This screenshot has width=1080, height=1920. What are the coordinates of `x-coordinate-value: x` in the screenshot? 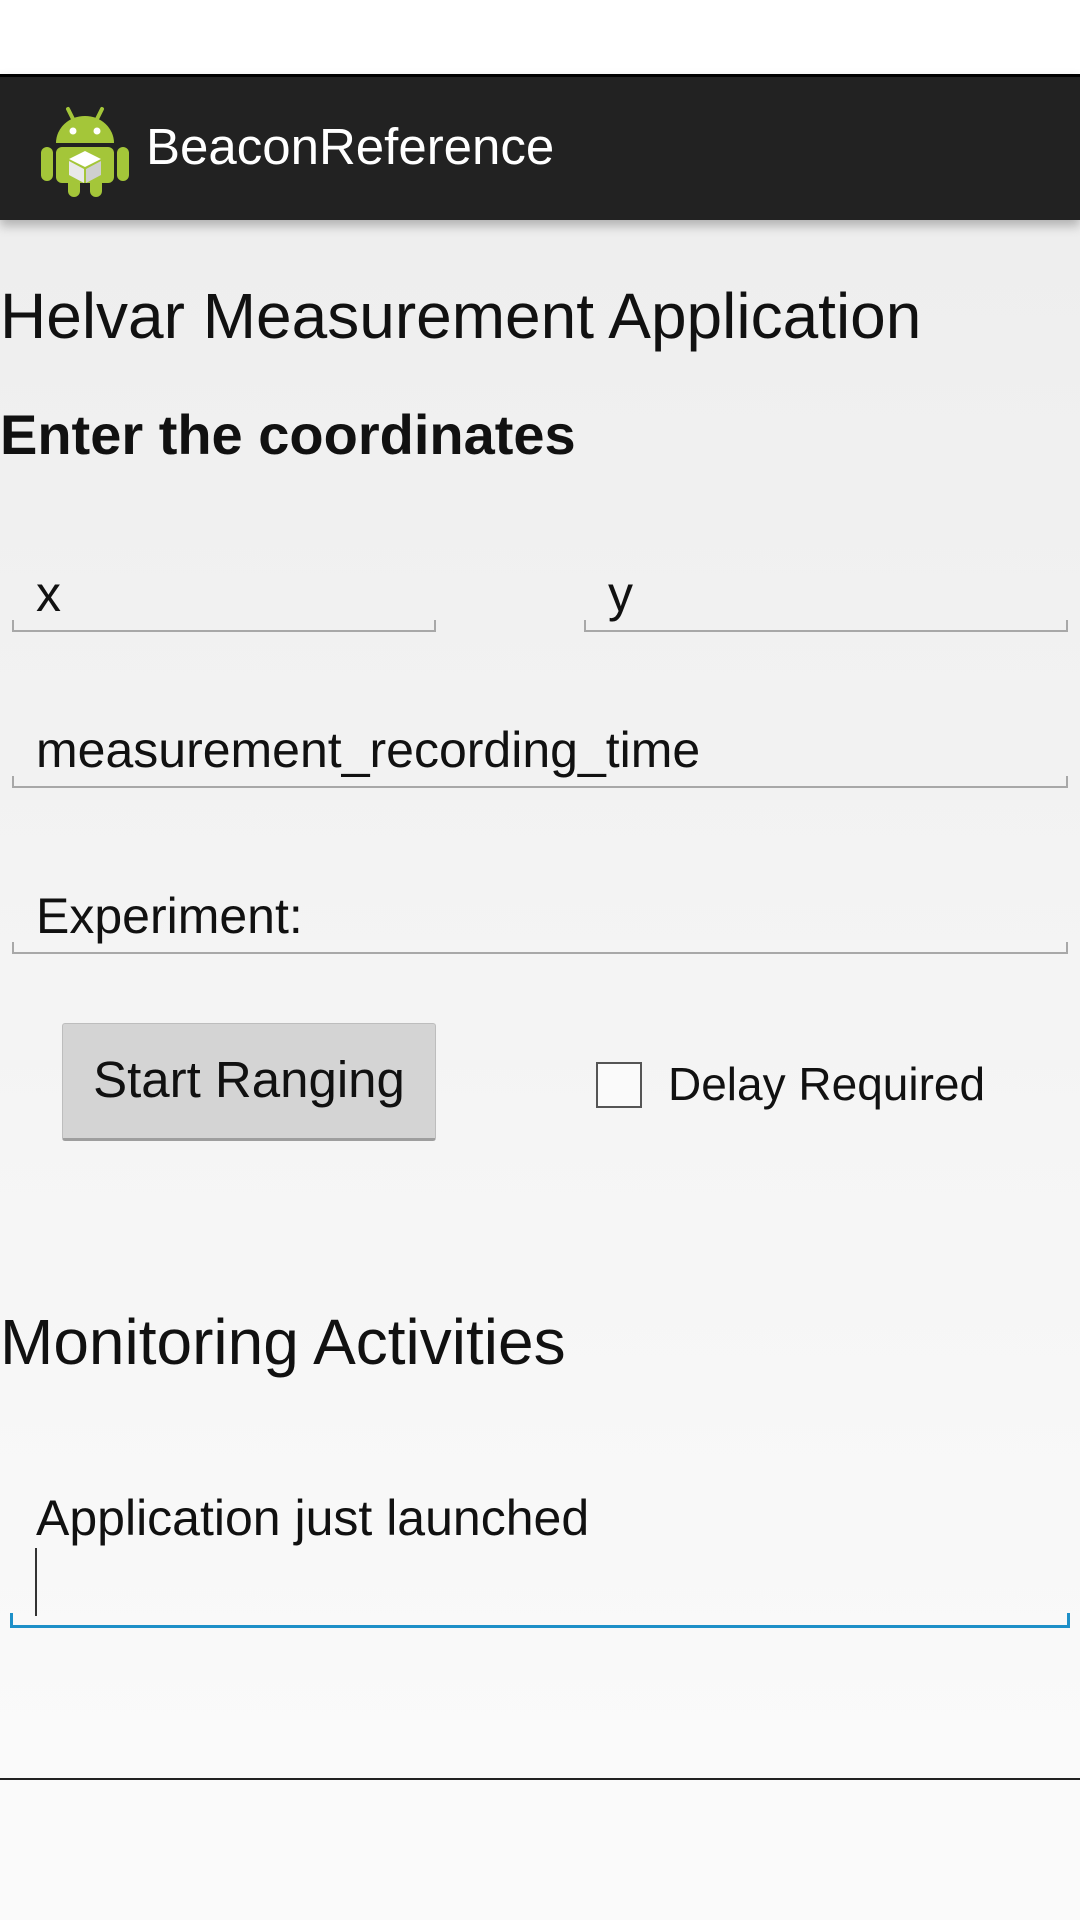 It's located at (48, 594).